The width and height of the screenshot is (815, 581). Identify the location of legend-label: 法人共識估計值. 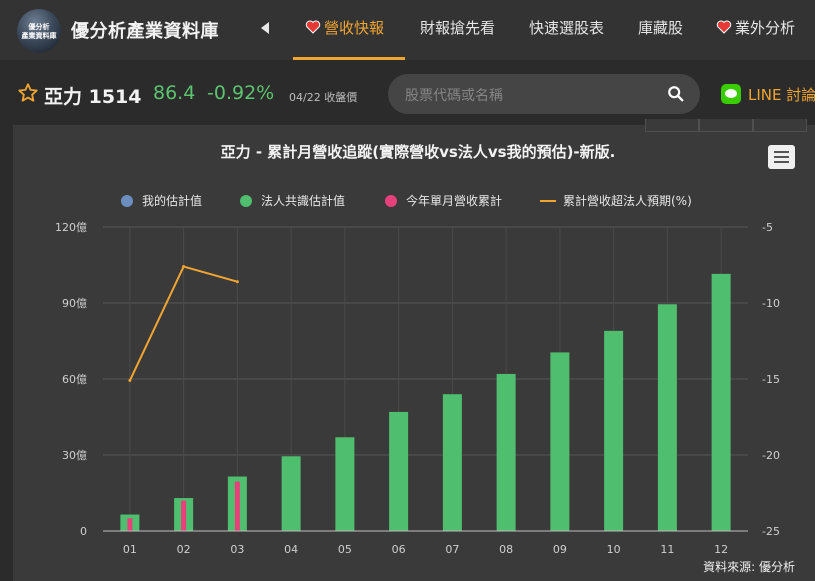
(303, 200).